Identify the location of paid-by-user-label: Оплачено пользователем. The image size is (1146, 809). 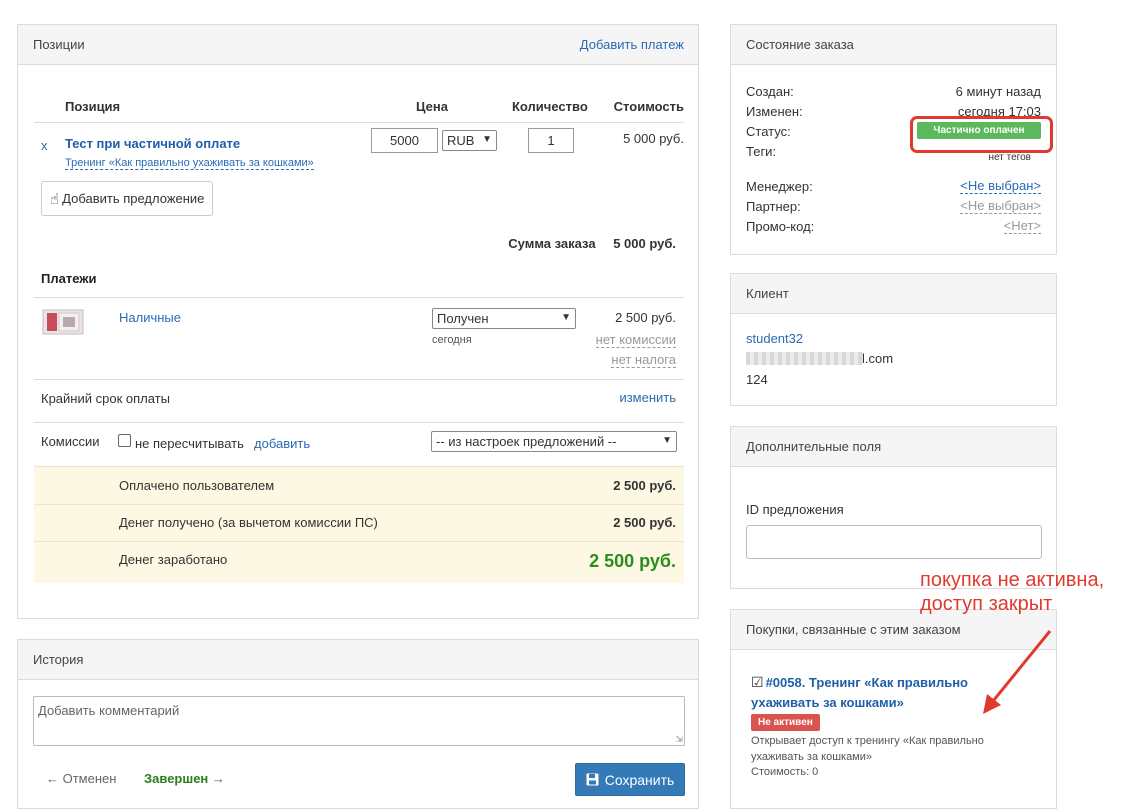
(197, 485).